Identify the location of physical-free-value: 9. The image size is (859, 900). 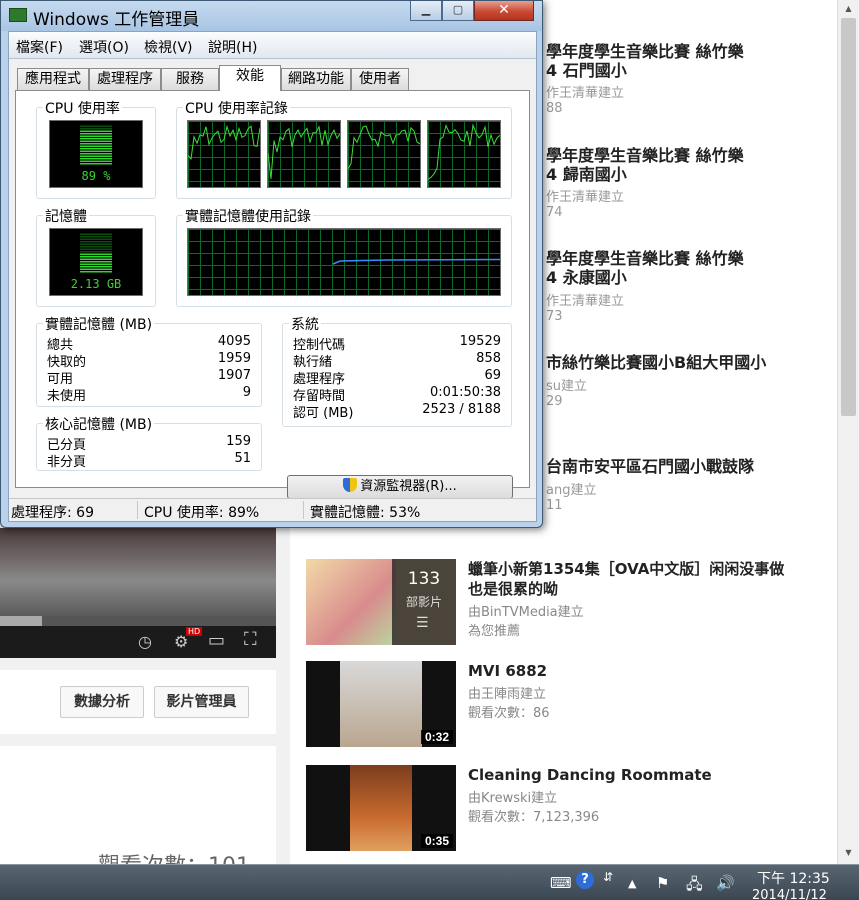
(246, 392).